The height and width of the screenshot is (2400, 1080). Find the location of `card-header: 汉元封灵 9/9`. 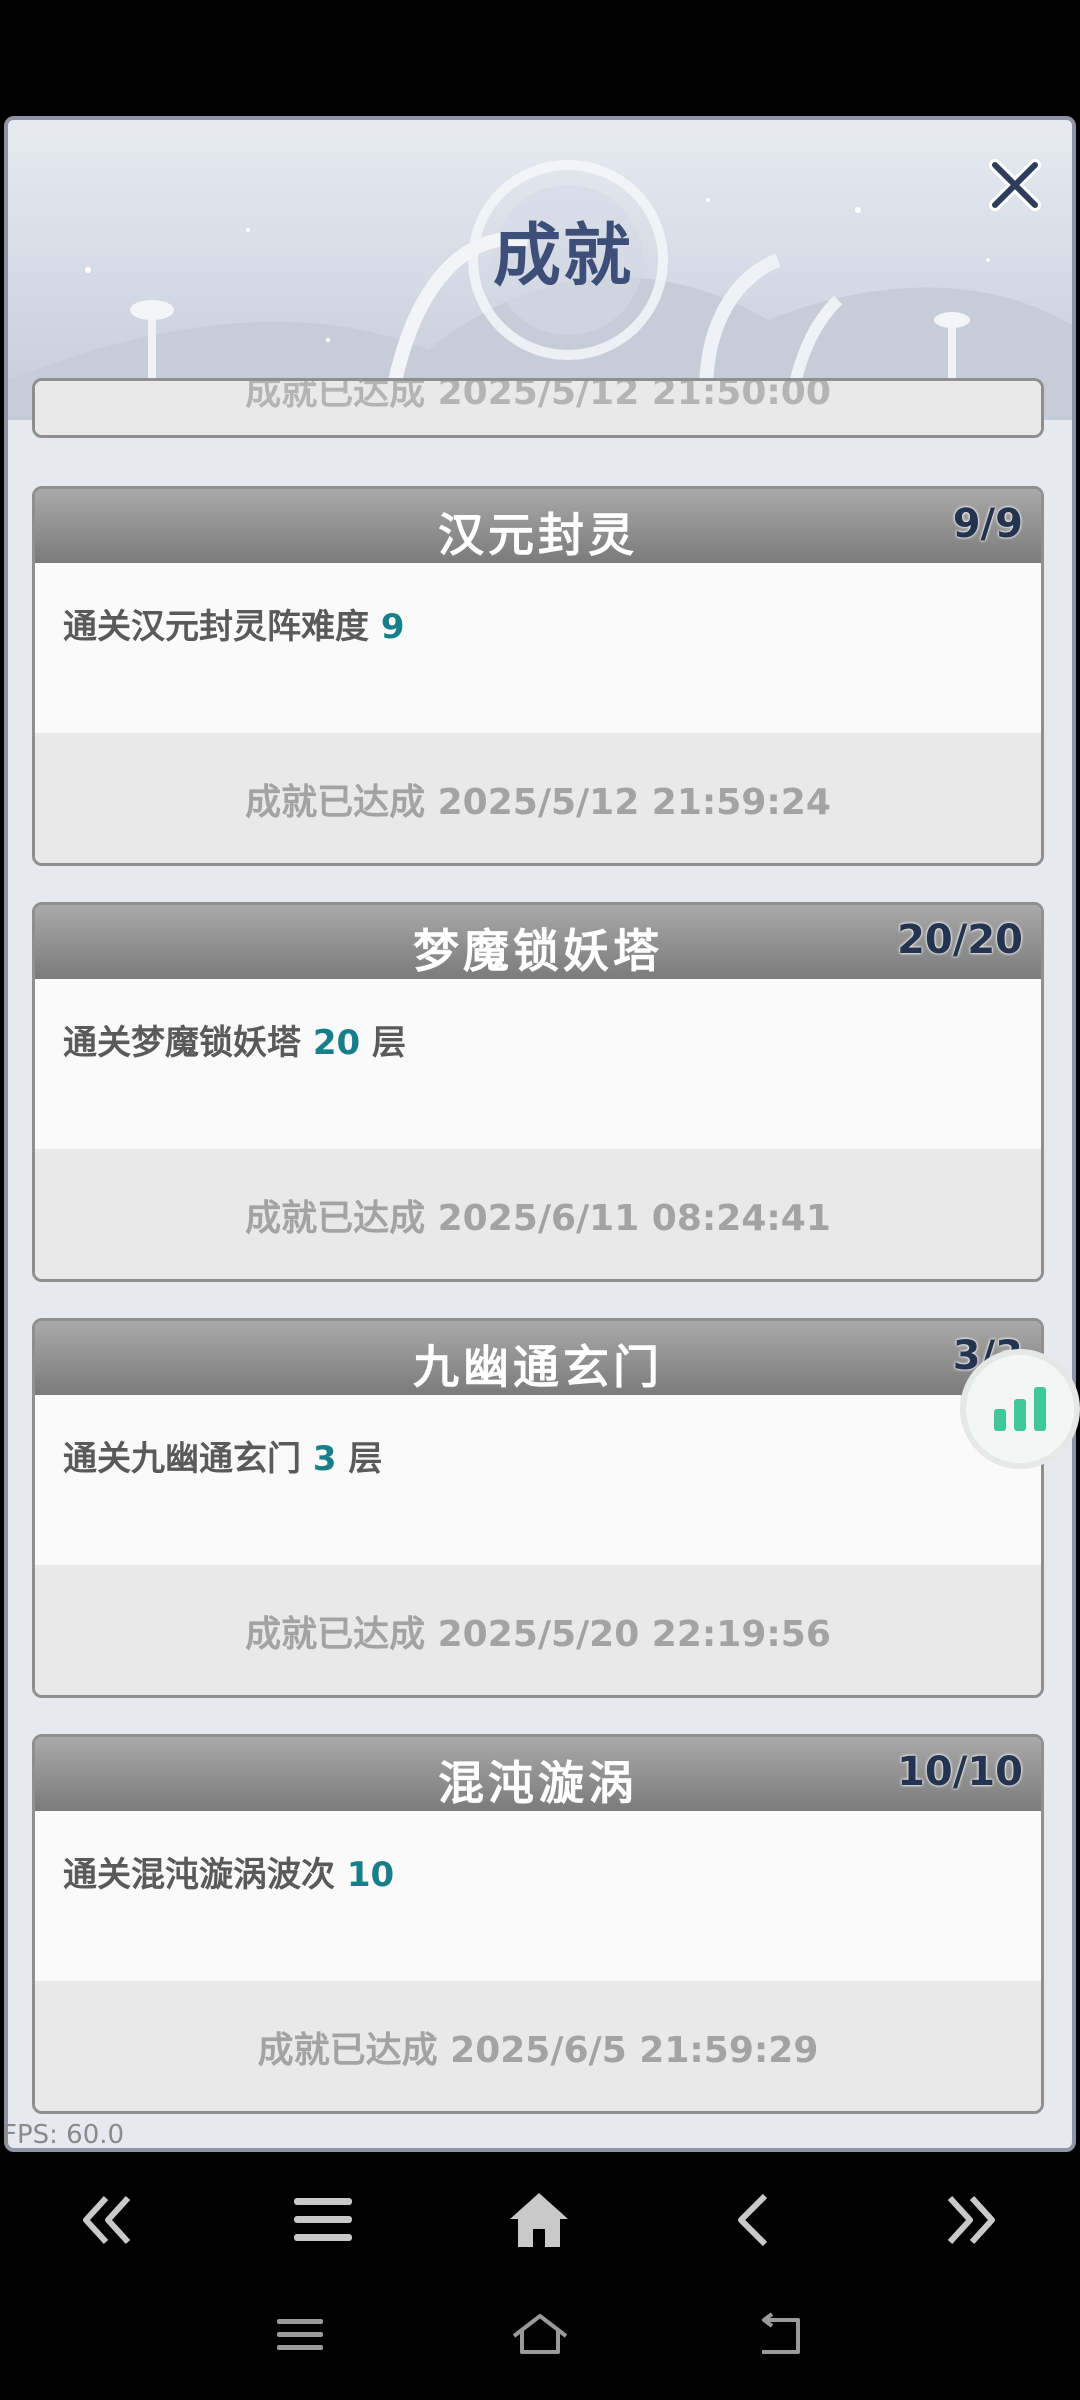

card-header: 汉元封灵 9/9 is located at coordinates (538, 526).